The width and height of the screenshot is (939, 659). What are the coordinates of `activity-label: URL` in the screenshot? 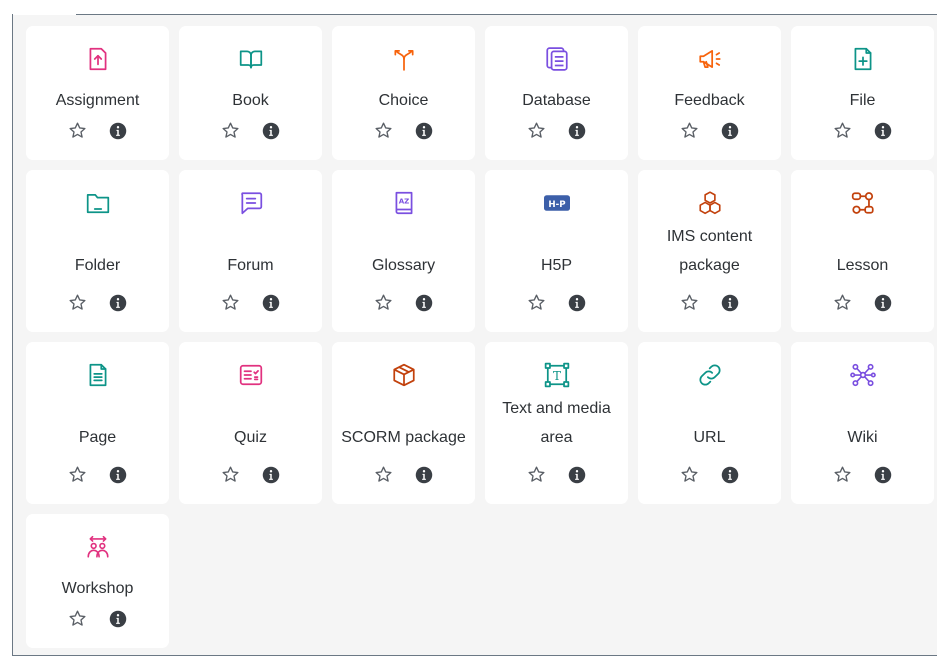 It's located at (709, 437).